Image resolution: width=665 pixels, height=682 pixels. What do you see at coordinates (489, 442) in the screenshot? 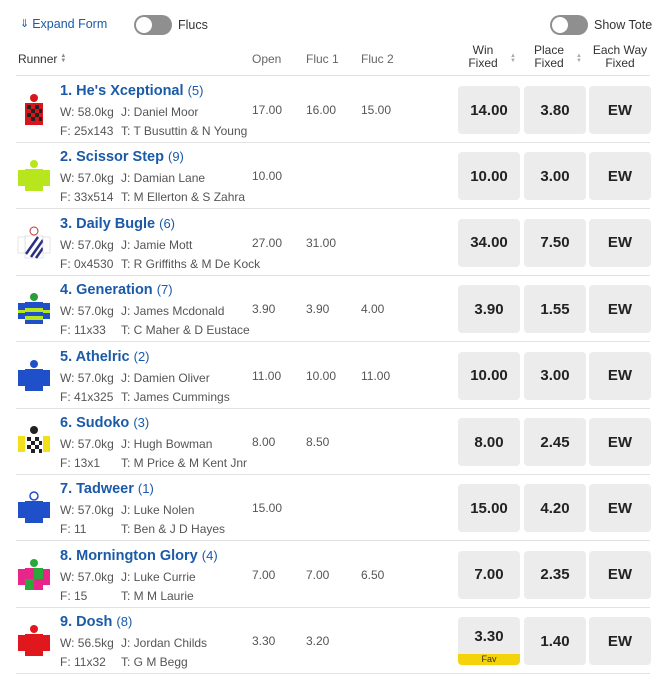
I see `win-fixed-odds-button: 8.00` at bounding box center [489, 442].